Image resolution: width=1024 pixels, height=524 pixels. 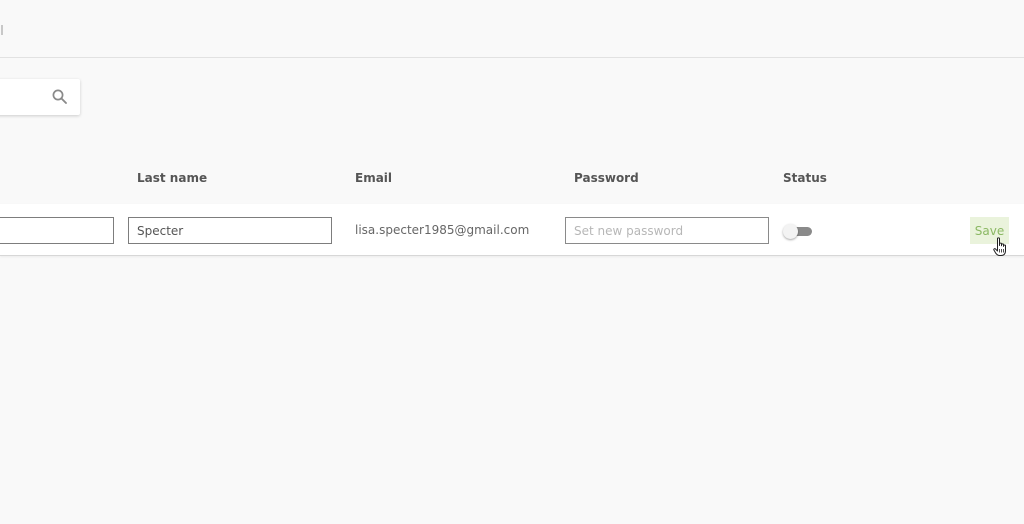 I want to click on password-input, so click(x=667, y=230).